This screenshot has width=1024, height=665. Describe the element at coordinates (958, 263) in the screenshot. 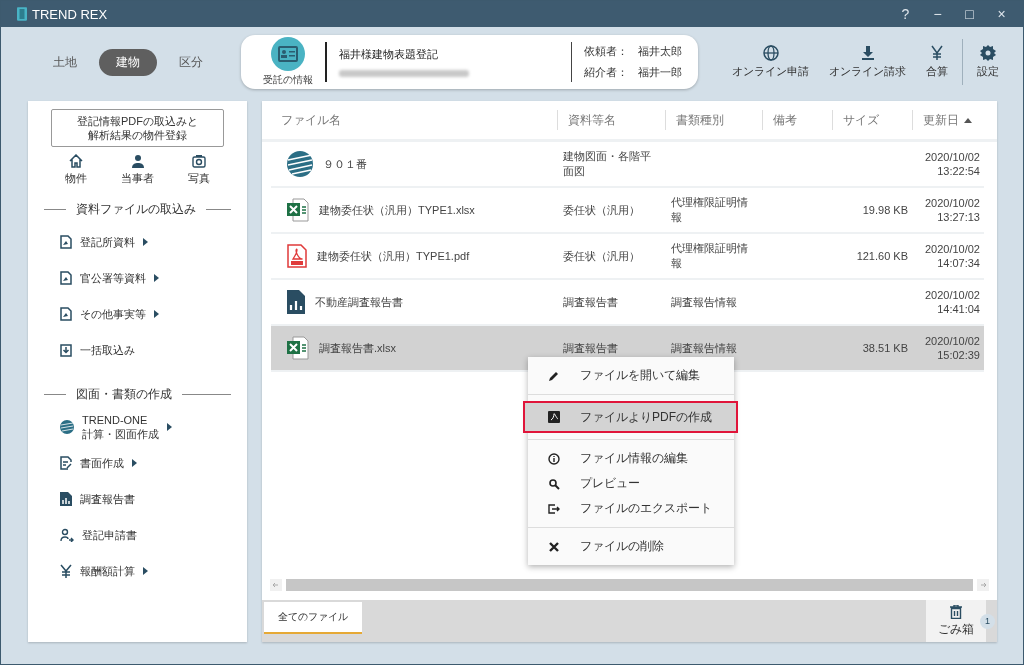

I see `update-time: 14:07:34` at that location.